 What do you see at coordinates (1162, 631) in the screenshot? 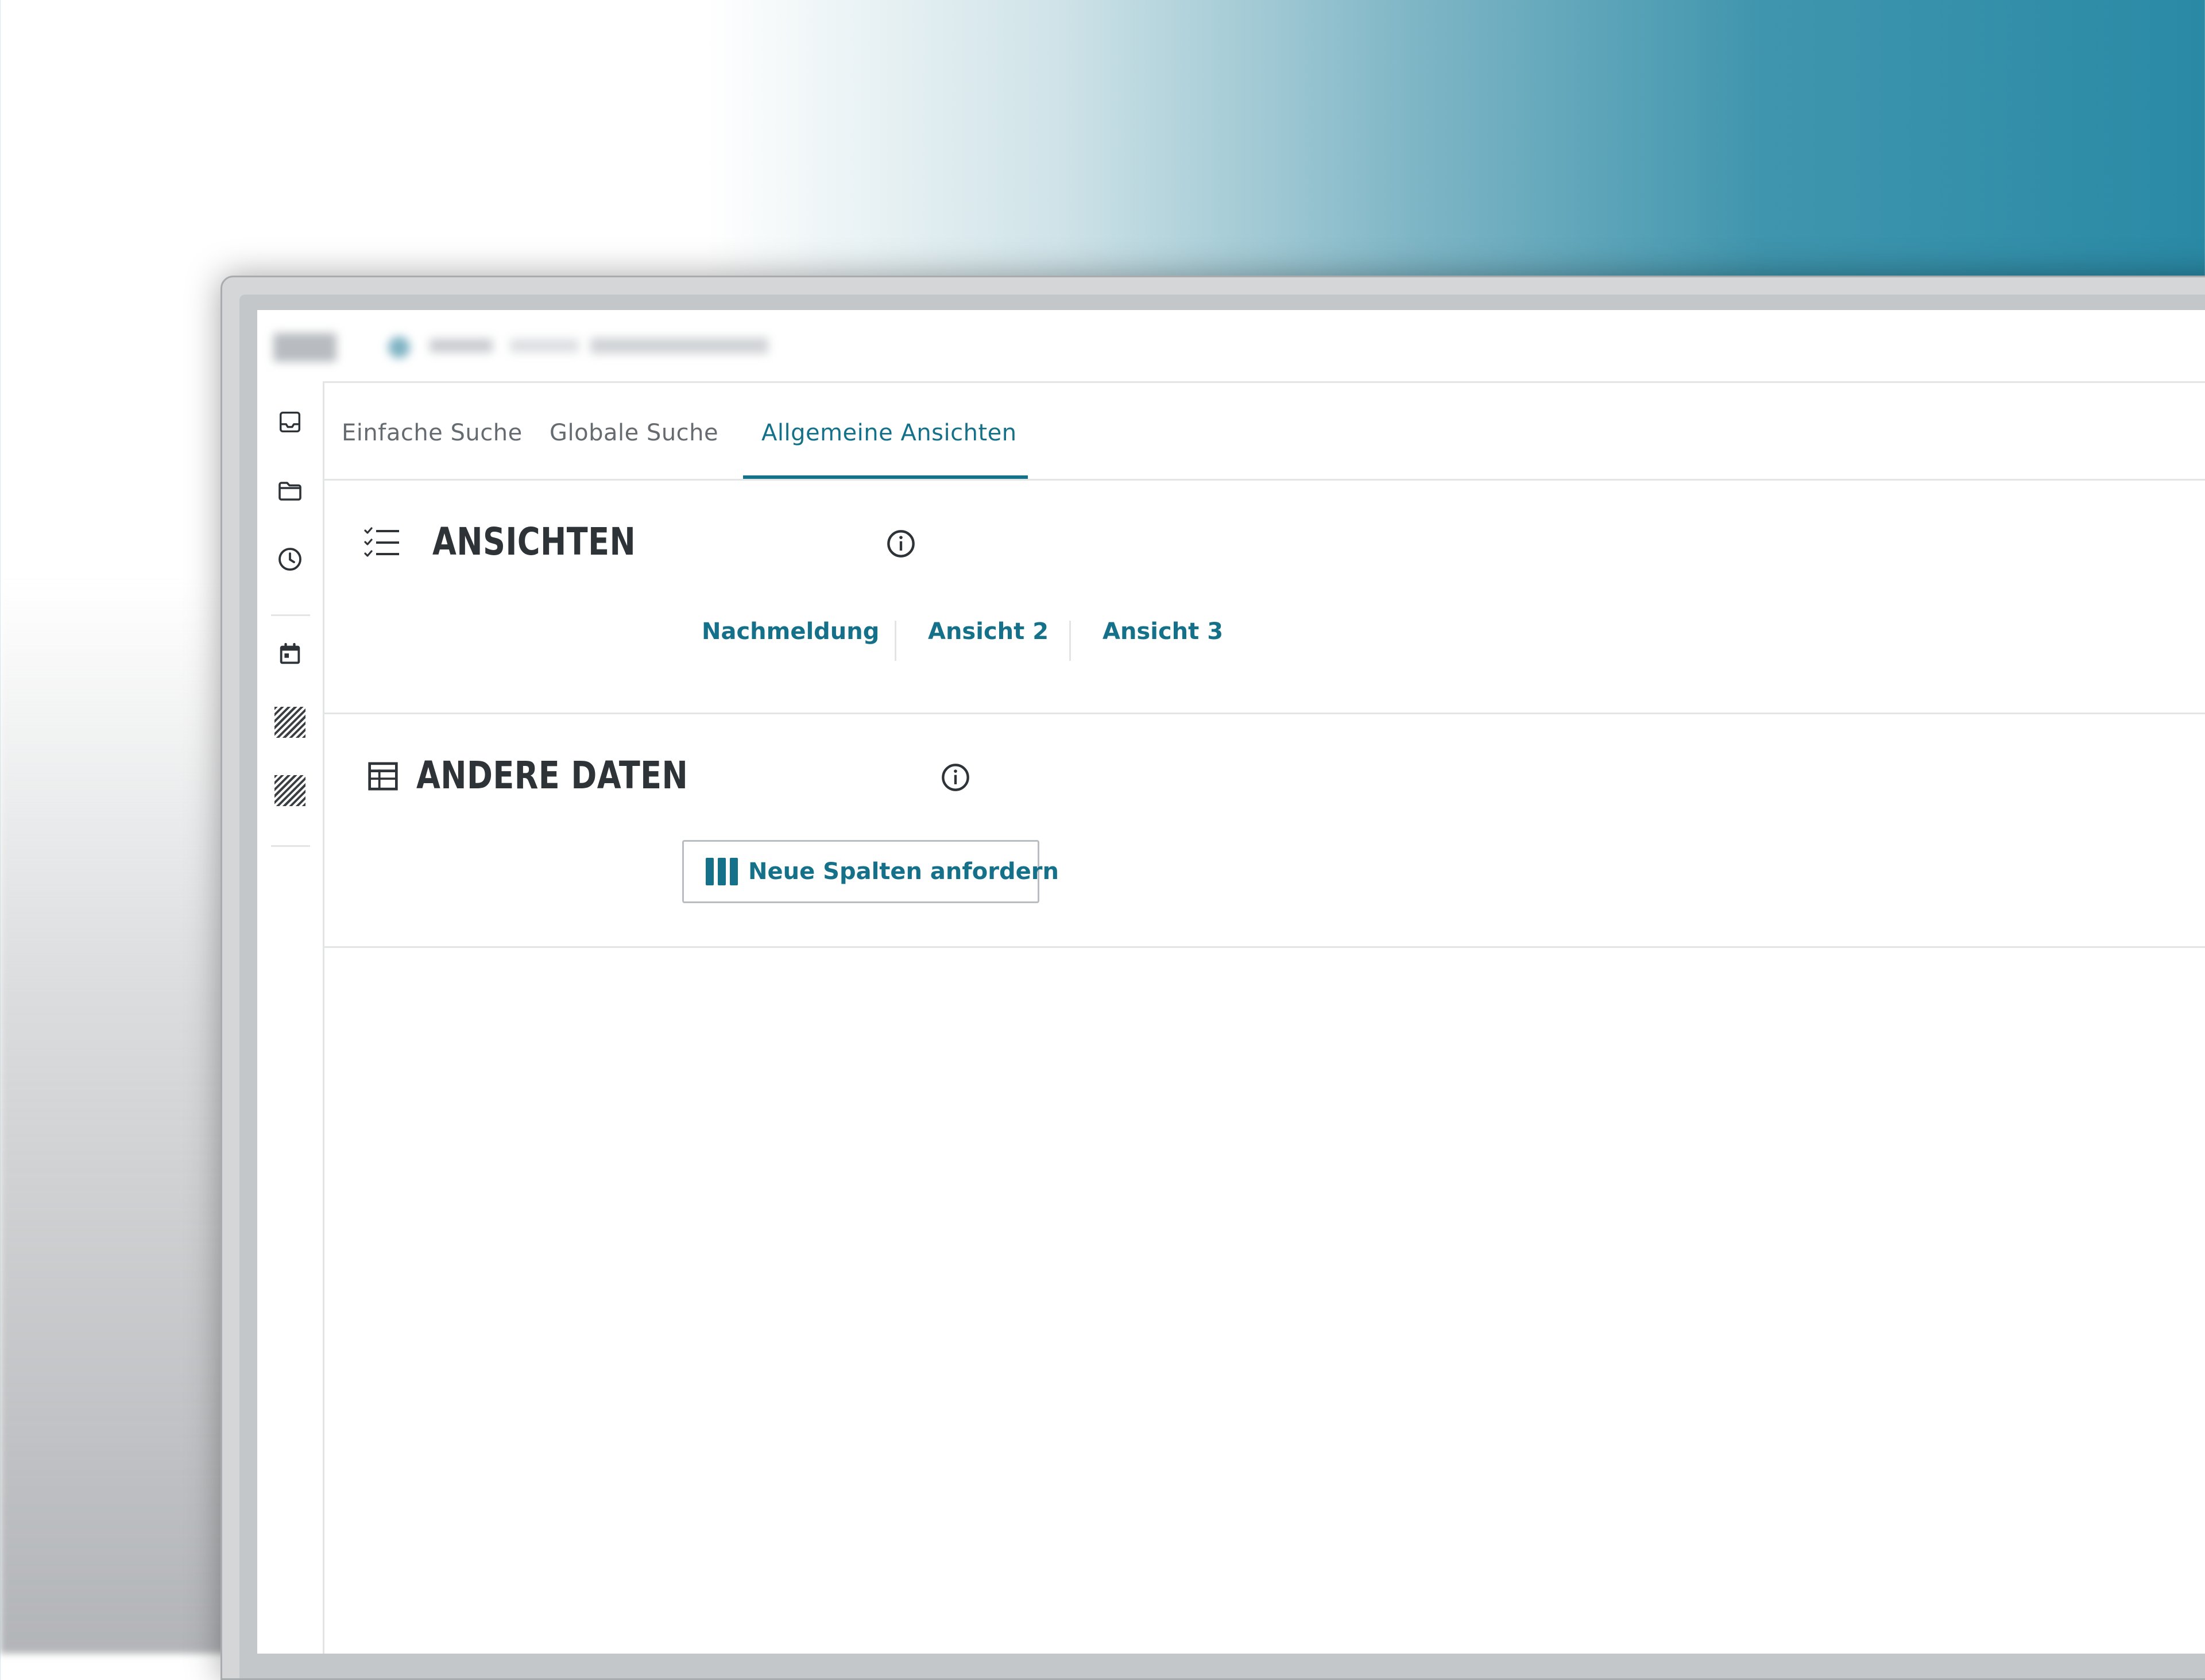
I see `view-link-ansicht-3: Ansicht 3` at bounding box center [1162, 631].